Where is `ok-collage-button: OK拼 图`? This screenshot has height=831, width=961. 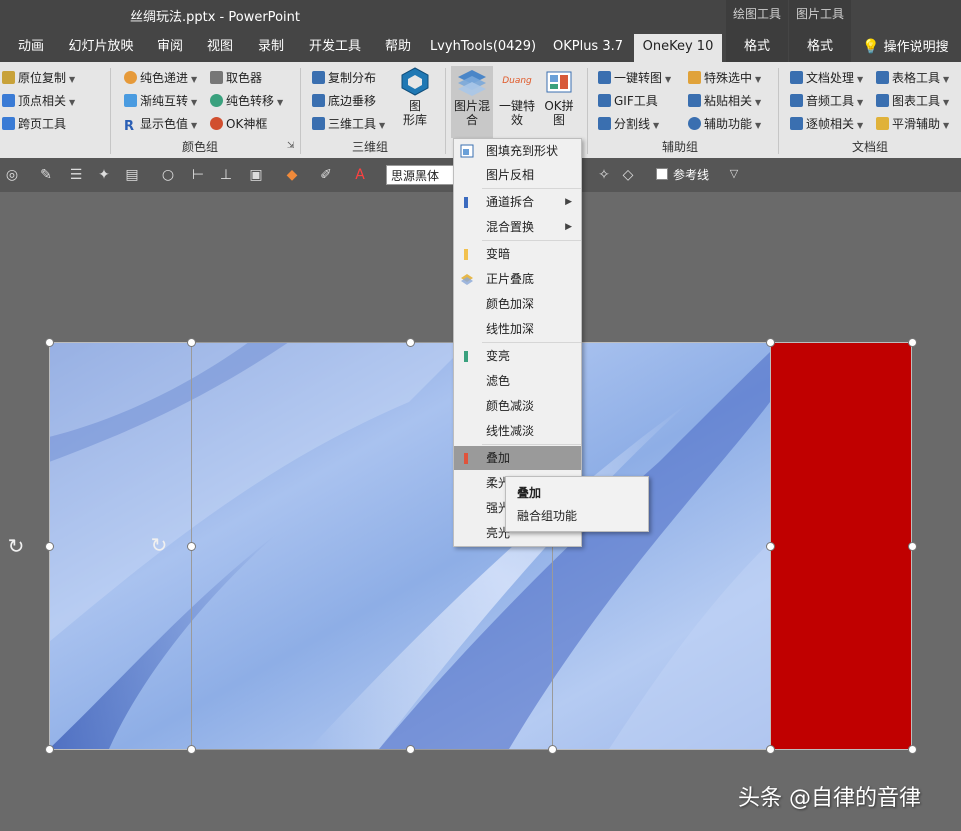
ok-collage-button: OK拼 图 is located at coordinates (559, 96).